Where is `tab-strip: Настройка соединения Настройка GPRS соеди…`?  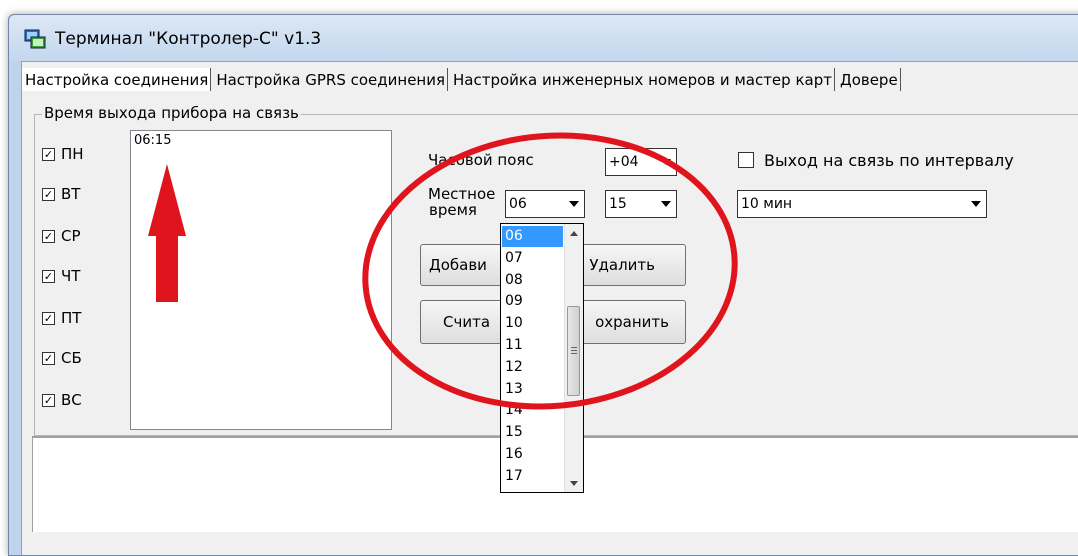
tab-strip: Настройка соединения Настройка GPRS соеди… is located at coordinates (462, 80).